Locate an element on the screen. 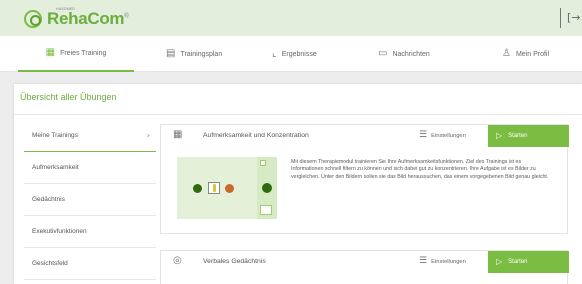 Image resolution: width=582 pixels, height=284 pixels. exercise-preview-image is located at coordinates (227, 188).